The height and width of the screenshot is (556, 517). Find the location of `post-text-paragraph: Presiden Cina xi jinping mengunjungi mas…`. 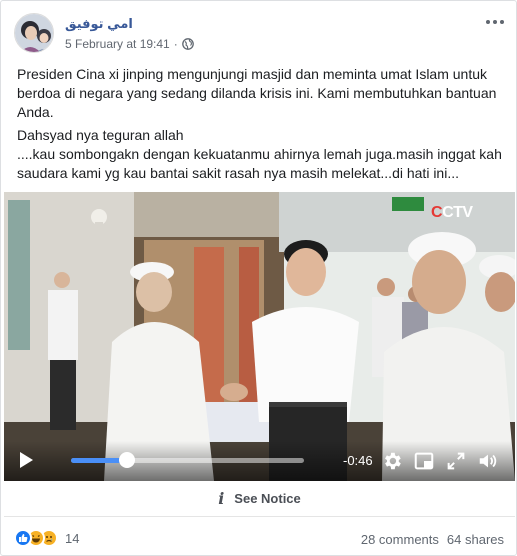

post-text-paragraph: Presiden Cina xi jinping mengunjungi mas… is located at coordinates (257, 93).